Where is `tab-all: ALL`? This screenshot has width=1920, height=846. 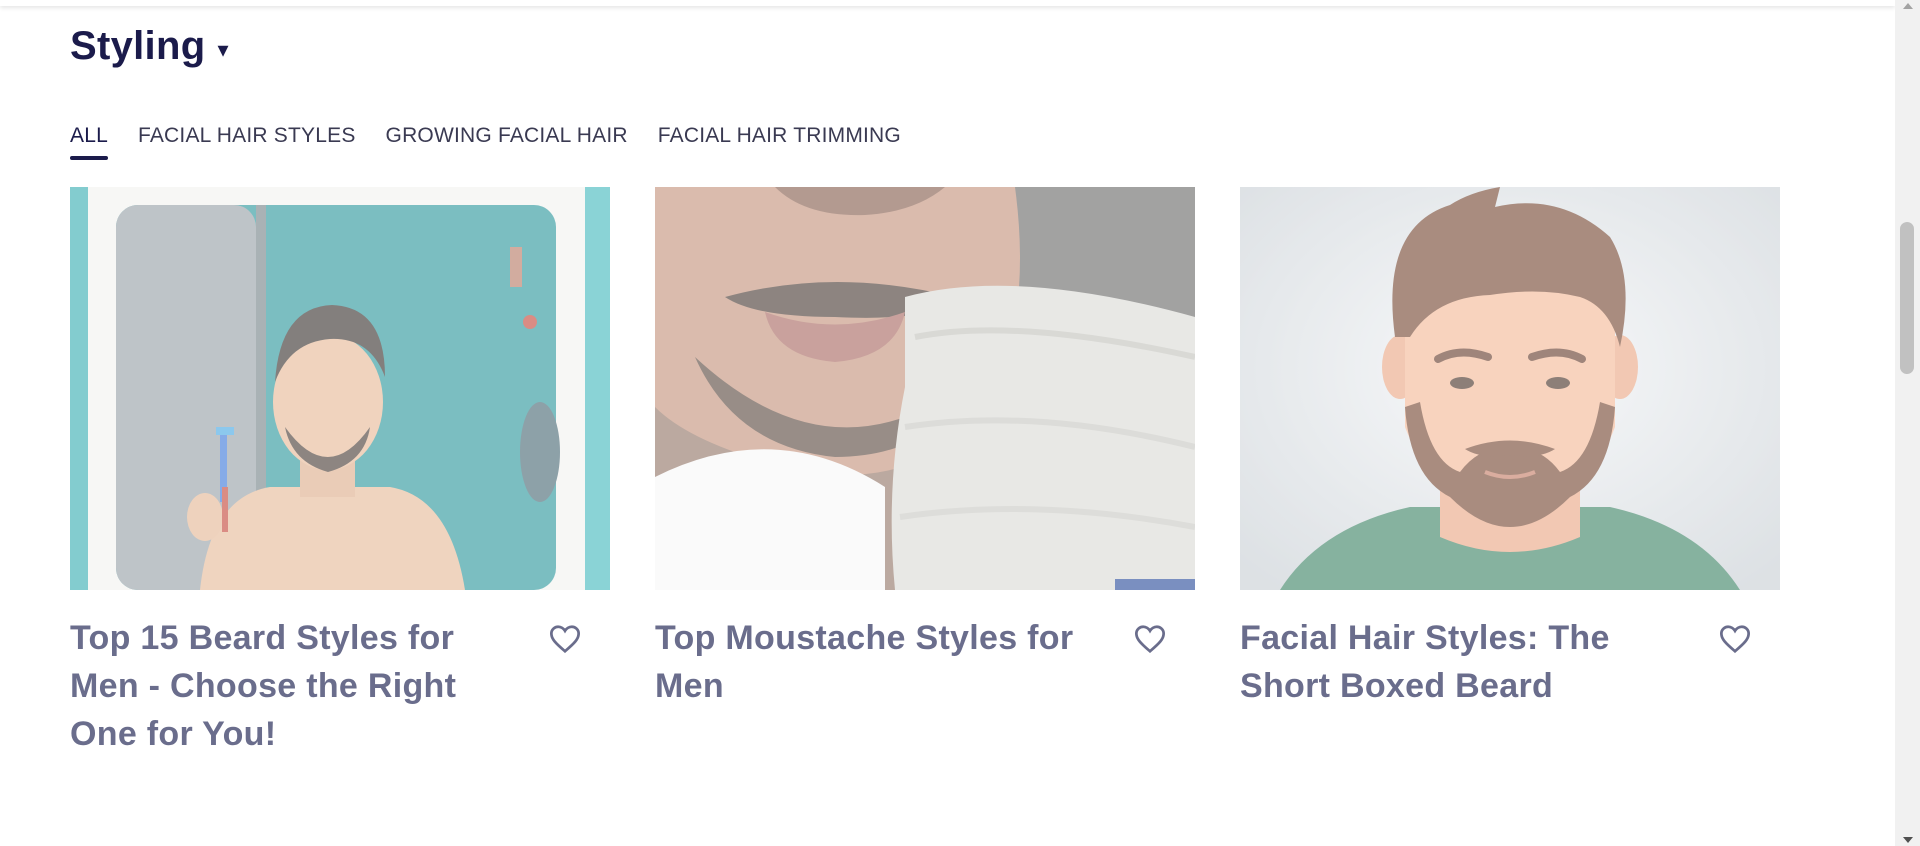
tab-all: ALL is located at coordinates (89, 142).